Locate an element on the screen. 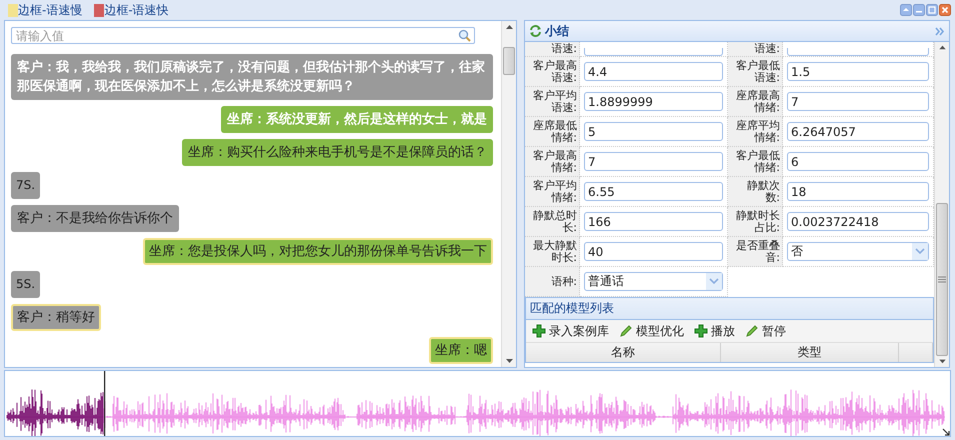  input-field: 166 is located at coordinates (653, 221).